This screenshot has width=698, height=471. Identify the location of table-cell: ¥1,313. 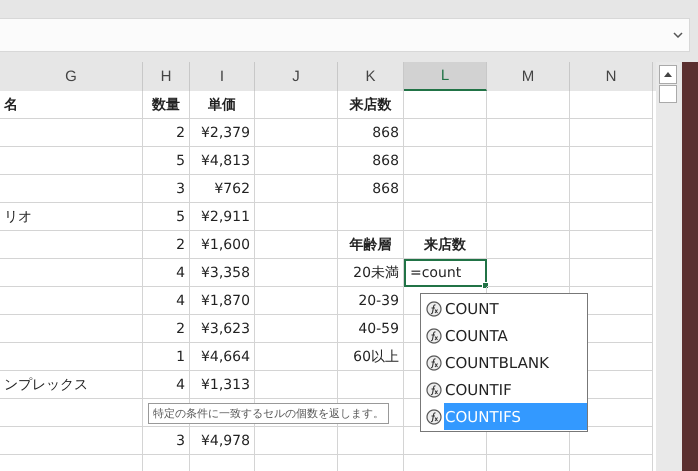
(222, 385).